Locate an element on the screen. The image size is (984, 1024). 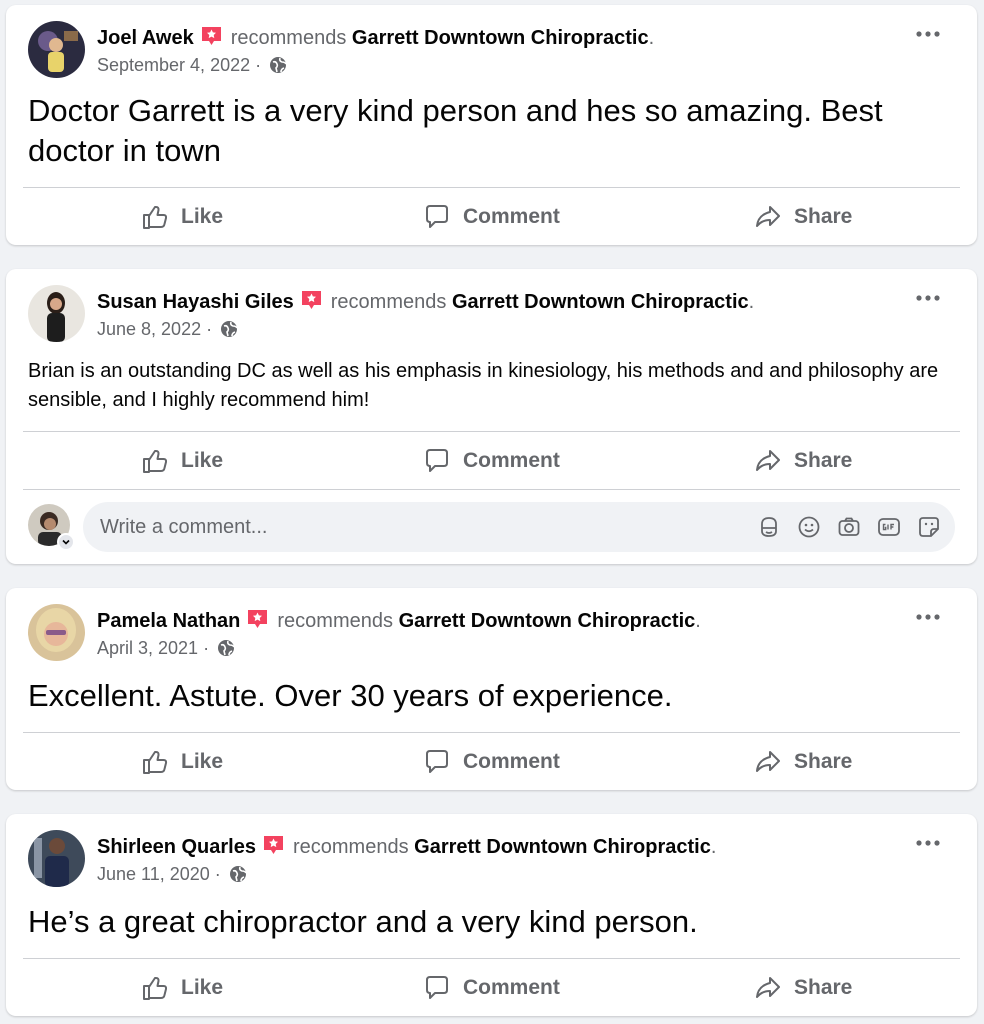
current-user-avatar is located at coordinates (52, 528).